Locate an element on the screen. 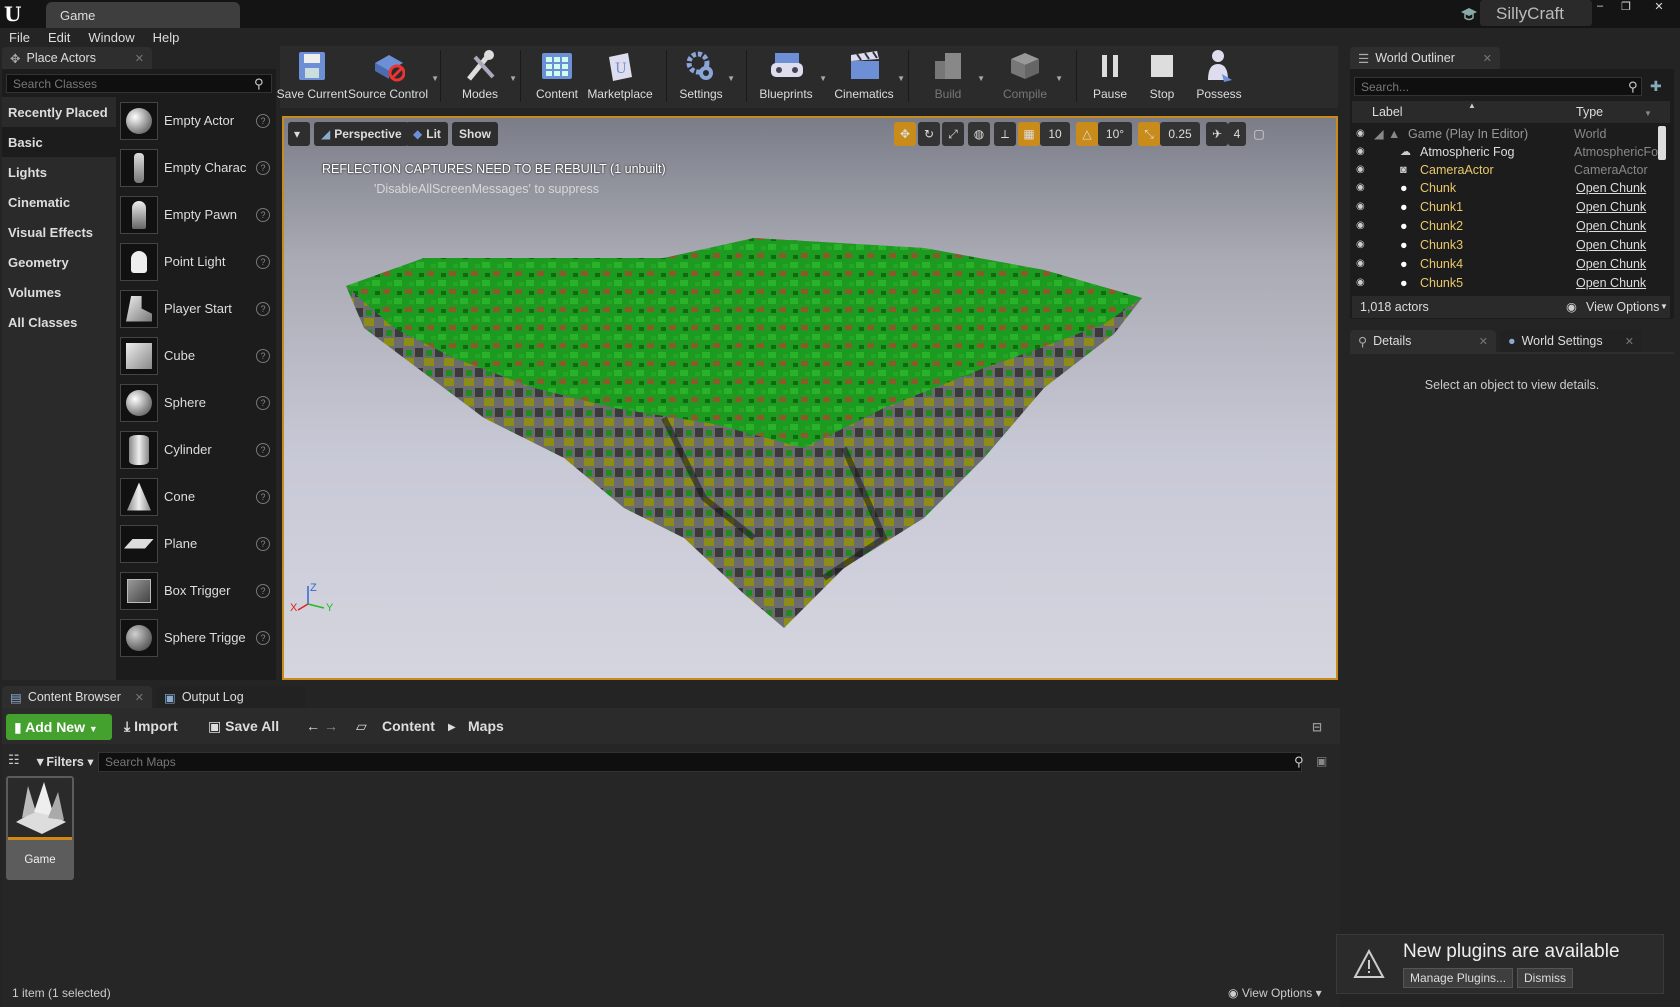 This screenshot has height=1007, width=1680. breadcrumb-maps: Maps is located at coordinates (486, 726).